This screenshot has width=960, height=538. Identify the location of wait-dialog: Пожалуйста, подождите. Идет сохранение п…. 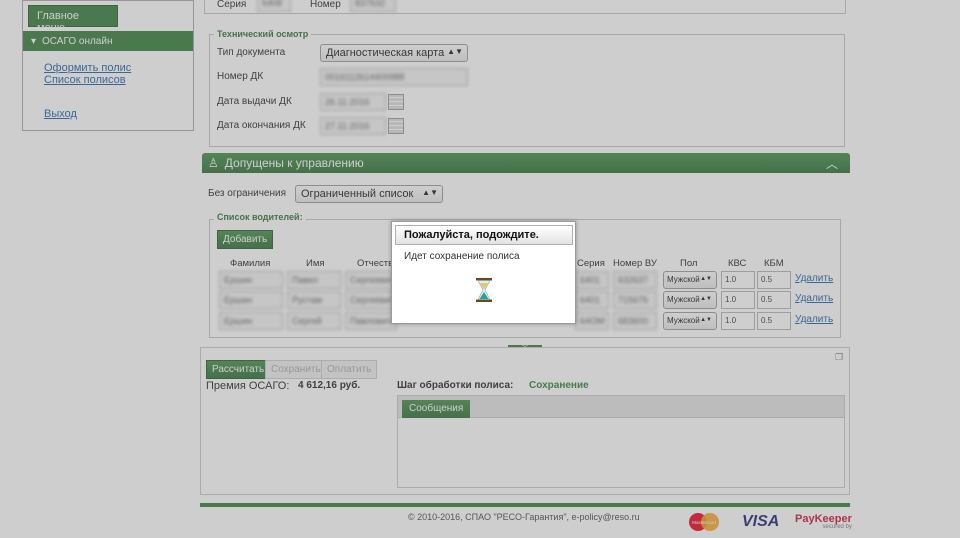
(483, 272).